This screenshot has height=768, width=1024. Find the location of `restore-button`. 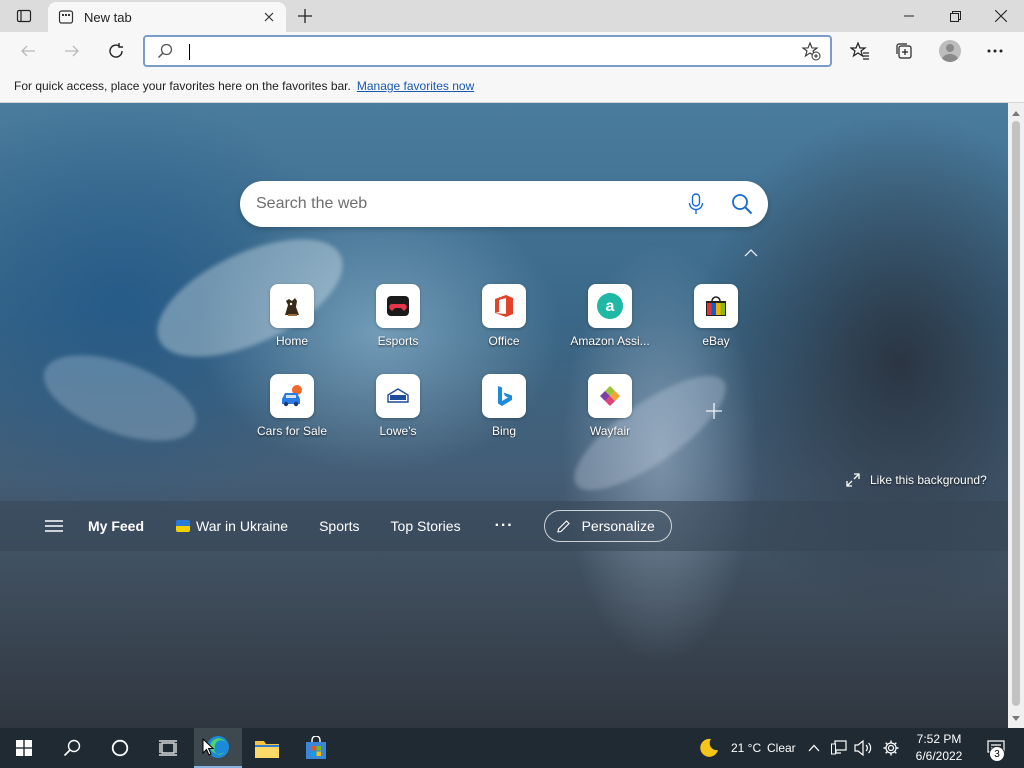

restore-button is located at coordinates (955, 16).